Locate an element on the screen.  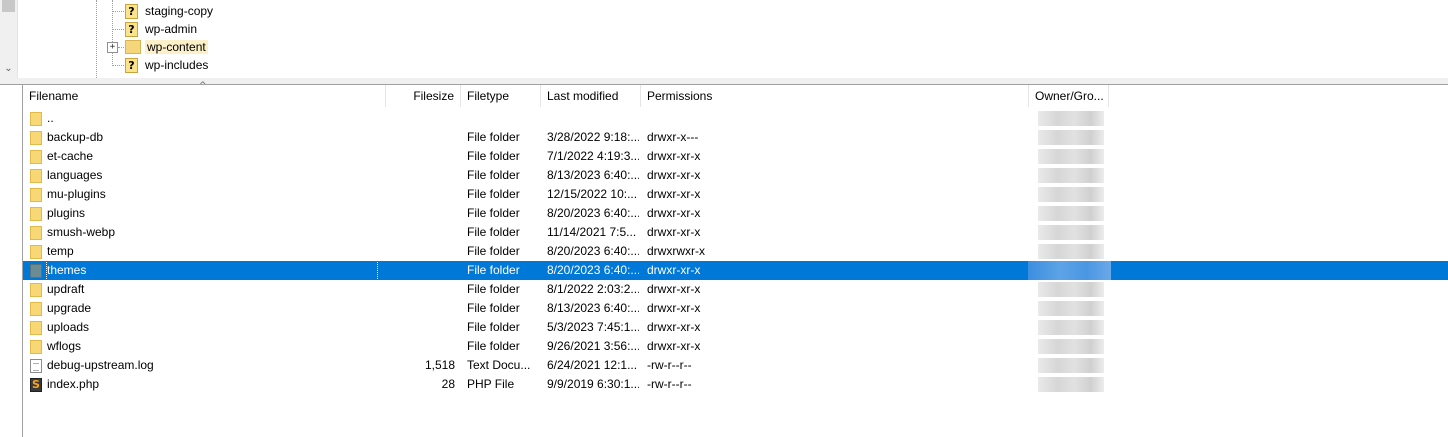
pane-splitter is located at coordinates (724, 81).